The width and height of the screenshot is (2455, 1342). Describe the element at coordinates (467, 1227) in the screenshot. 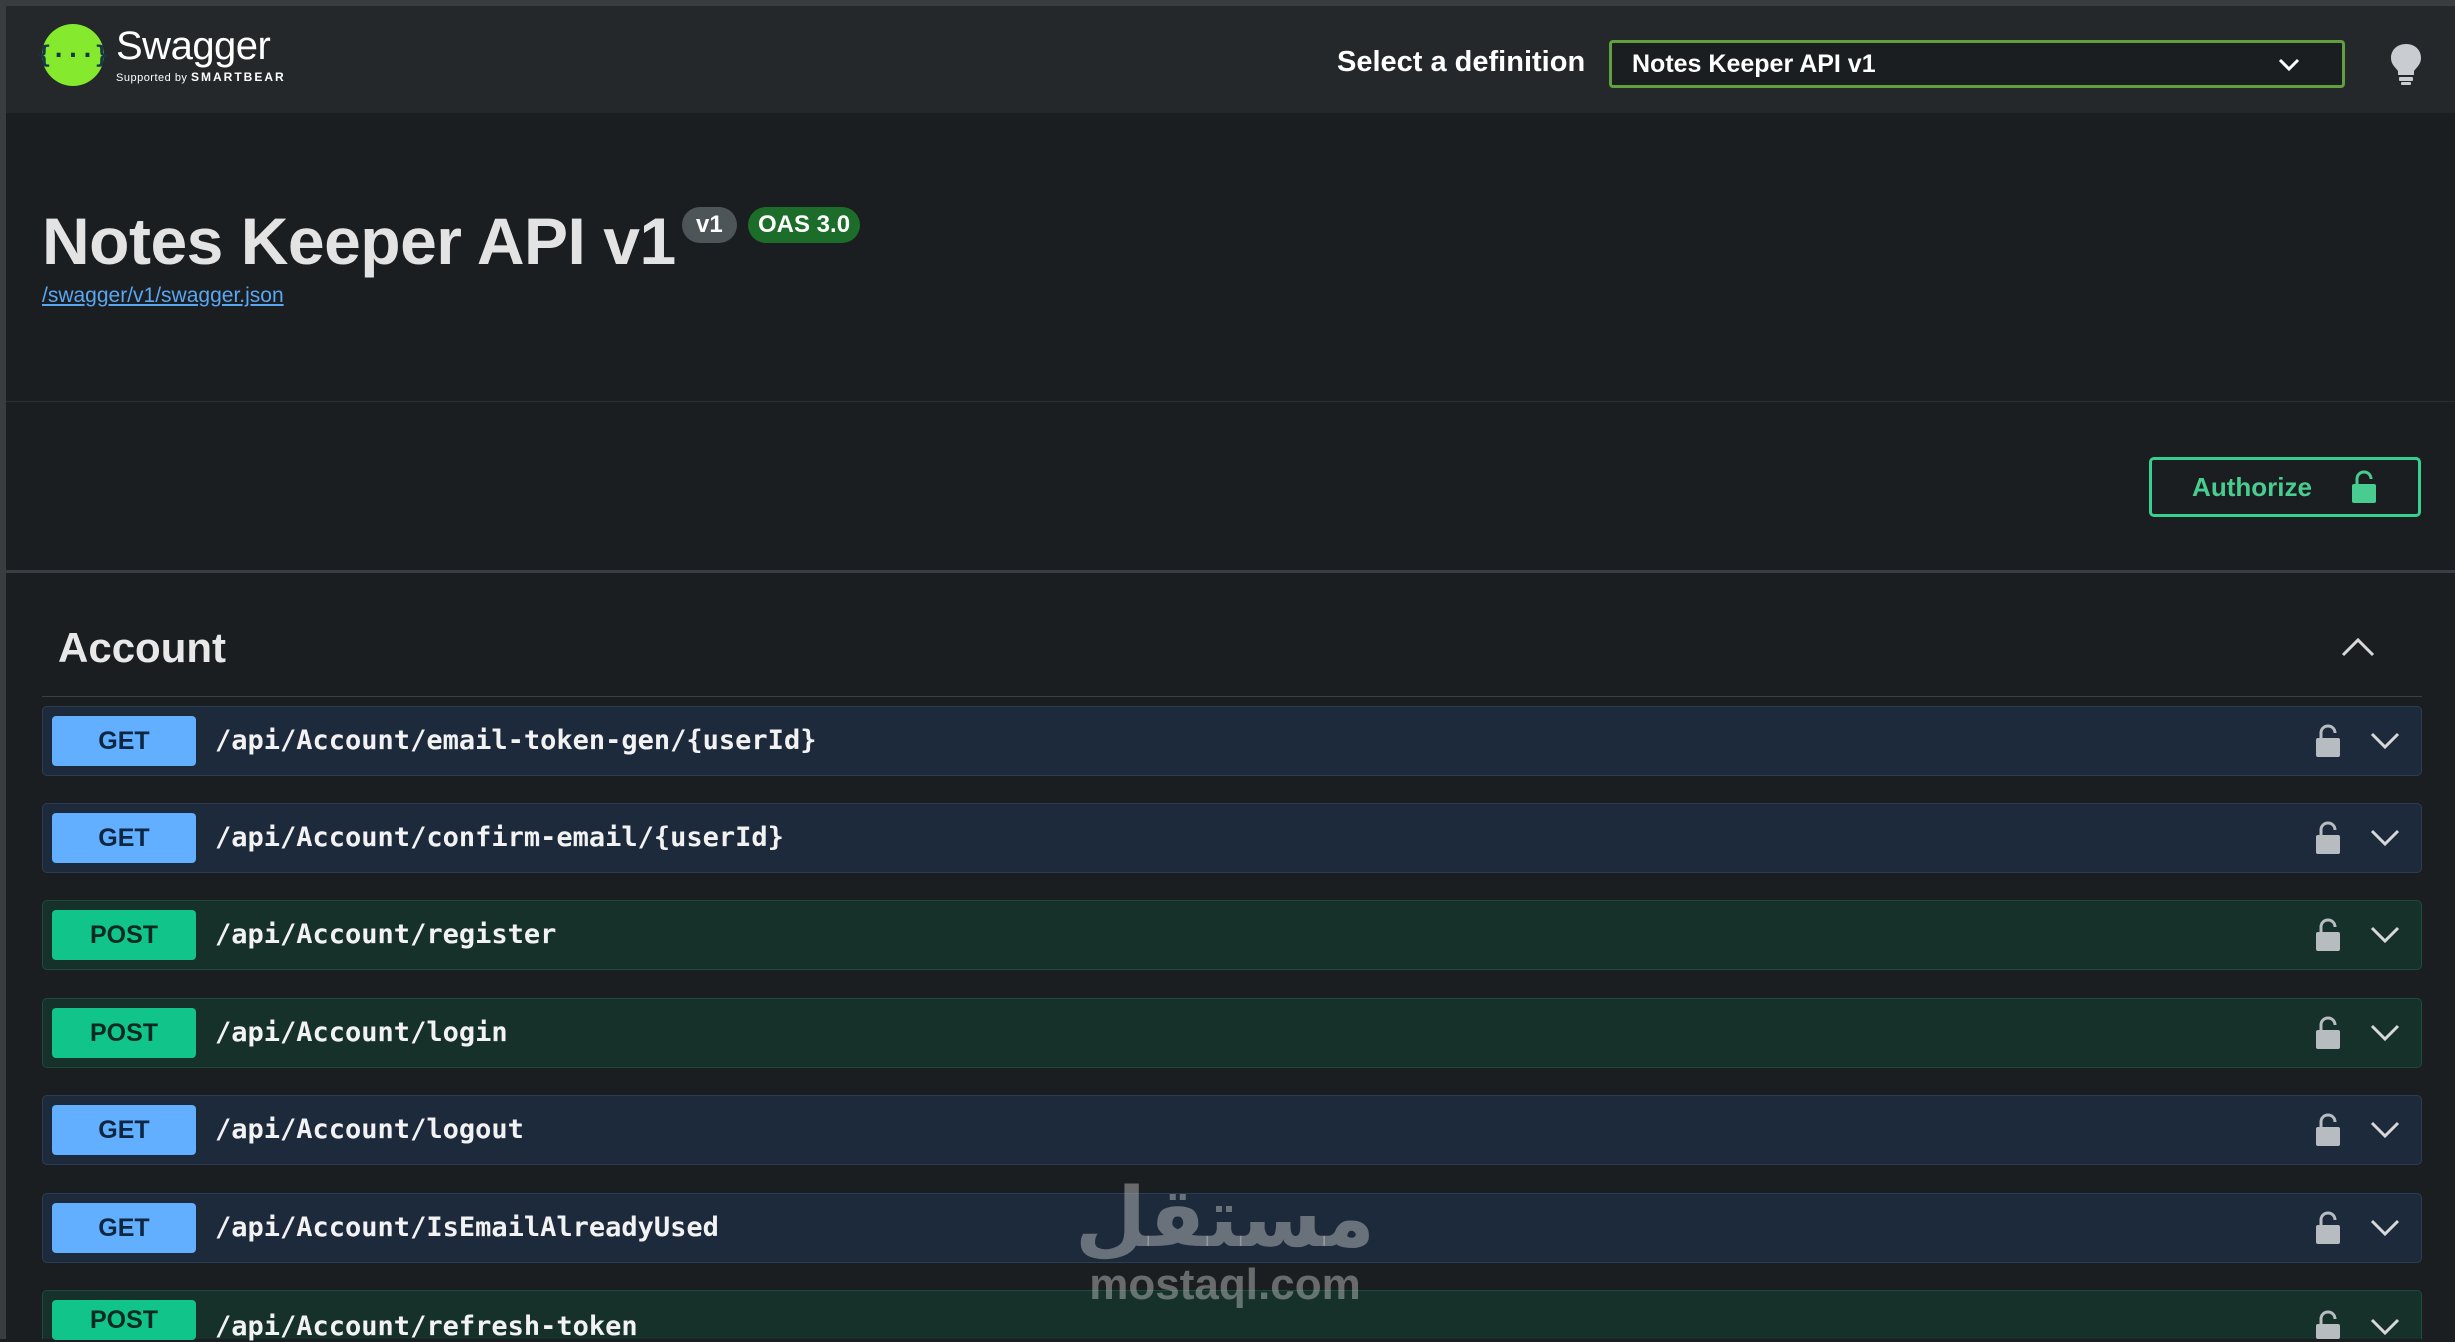

I see `operation-path: /api/Account/IsEmailAlreadyUsed` at that location.